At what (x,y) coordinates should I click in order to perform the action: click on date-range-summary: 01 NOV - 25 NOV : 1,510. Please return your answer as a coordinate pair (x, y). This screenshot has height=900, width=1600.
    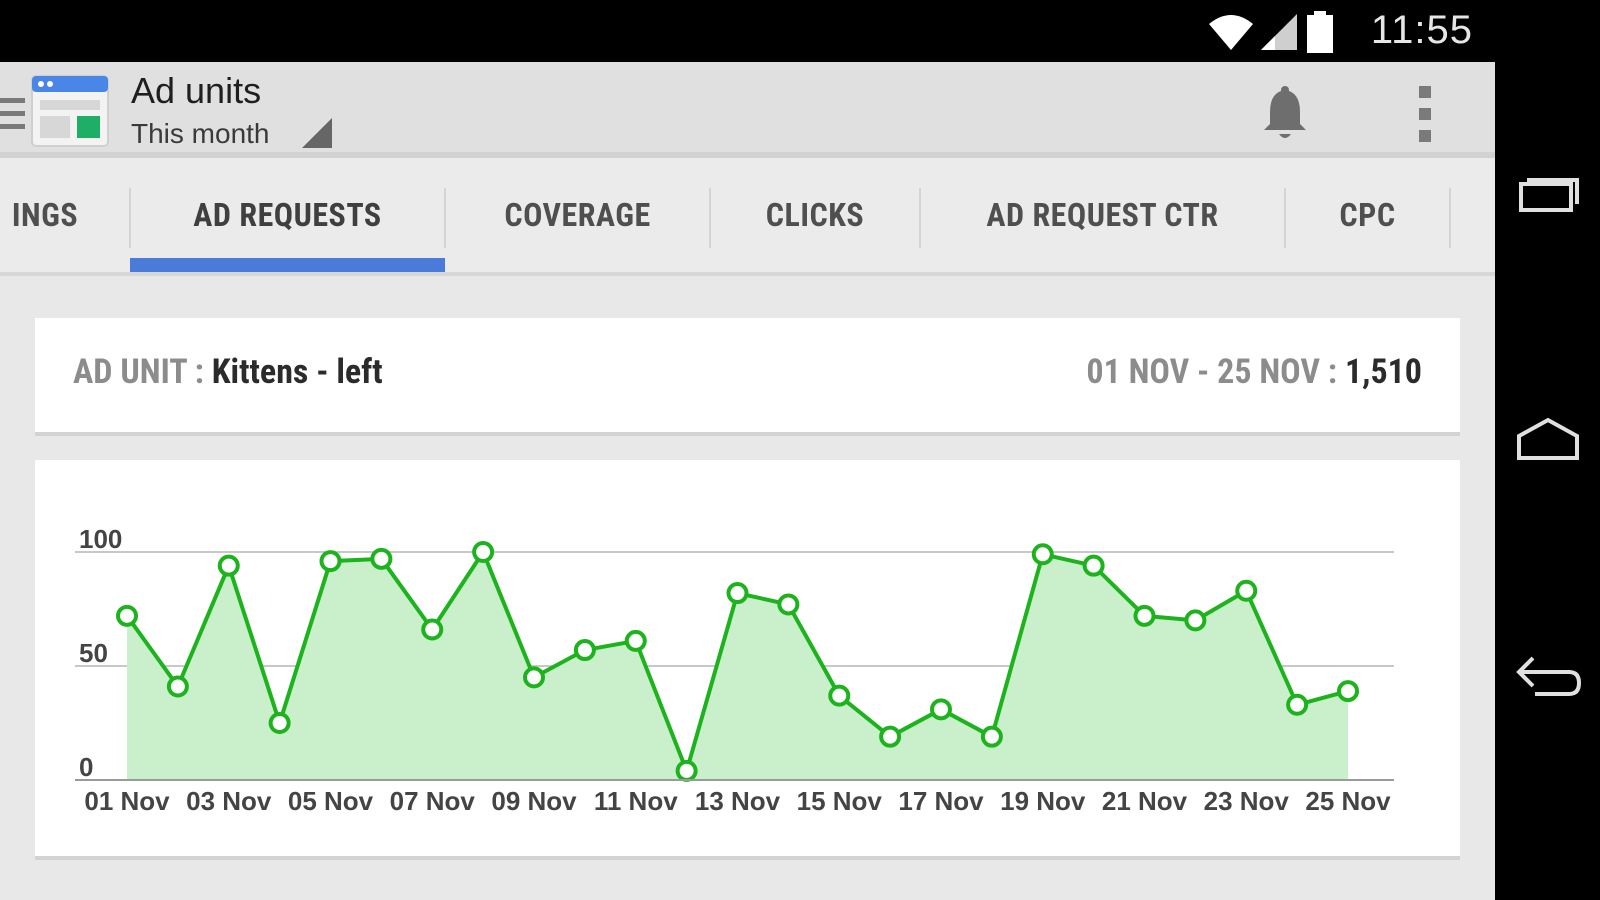
    Looking at the image, I should click on (1254, 372).